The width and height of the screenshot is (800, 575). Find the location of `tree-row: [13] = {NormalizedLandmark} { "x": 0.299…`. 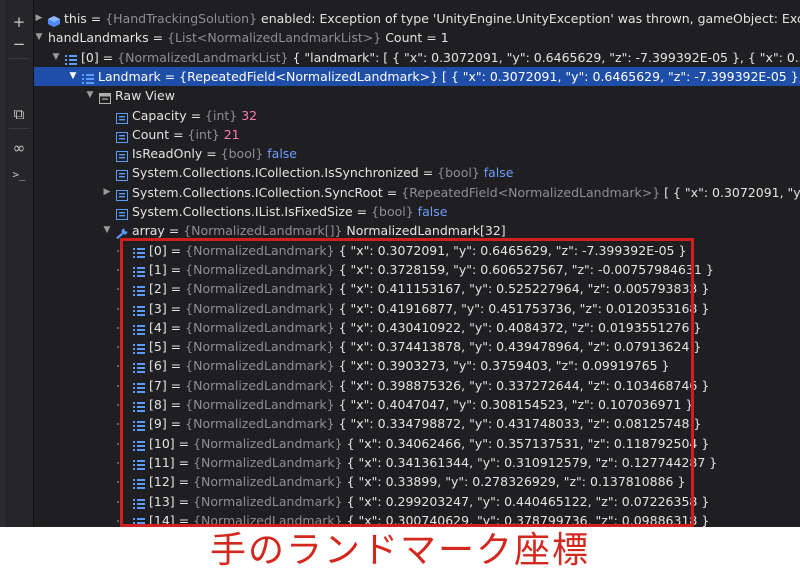

tree-row: [13] = {NormalizedLandmark} { "x": 0.299… is located at coordinates (417, 501).